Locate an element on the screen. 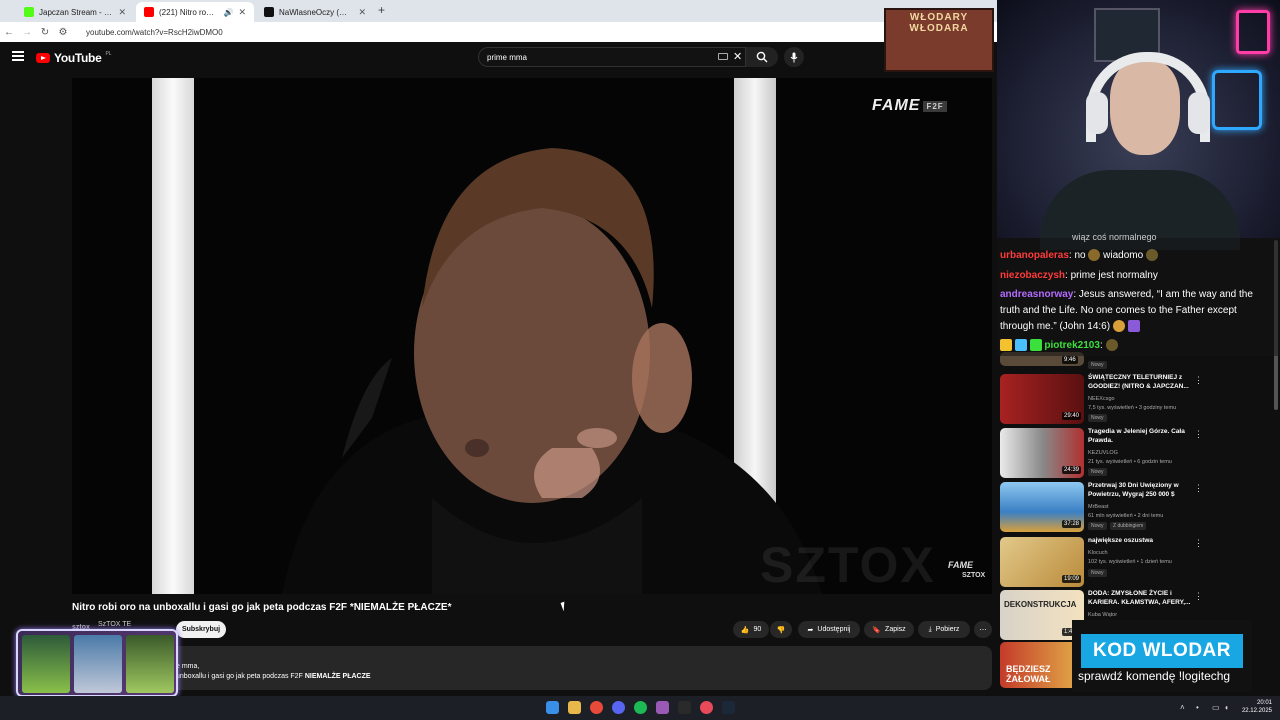  steam-icon is located at coordinates (728, 707).